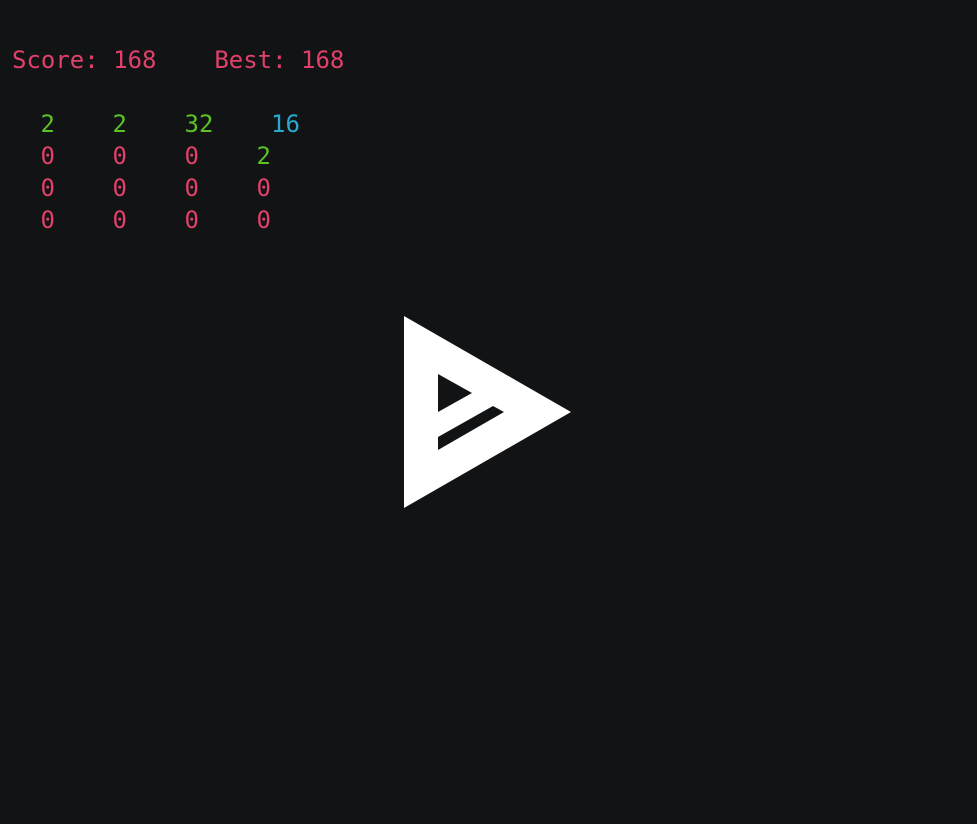  I want to click on score-label: Score:, so click(55, 60).